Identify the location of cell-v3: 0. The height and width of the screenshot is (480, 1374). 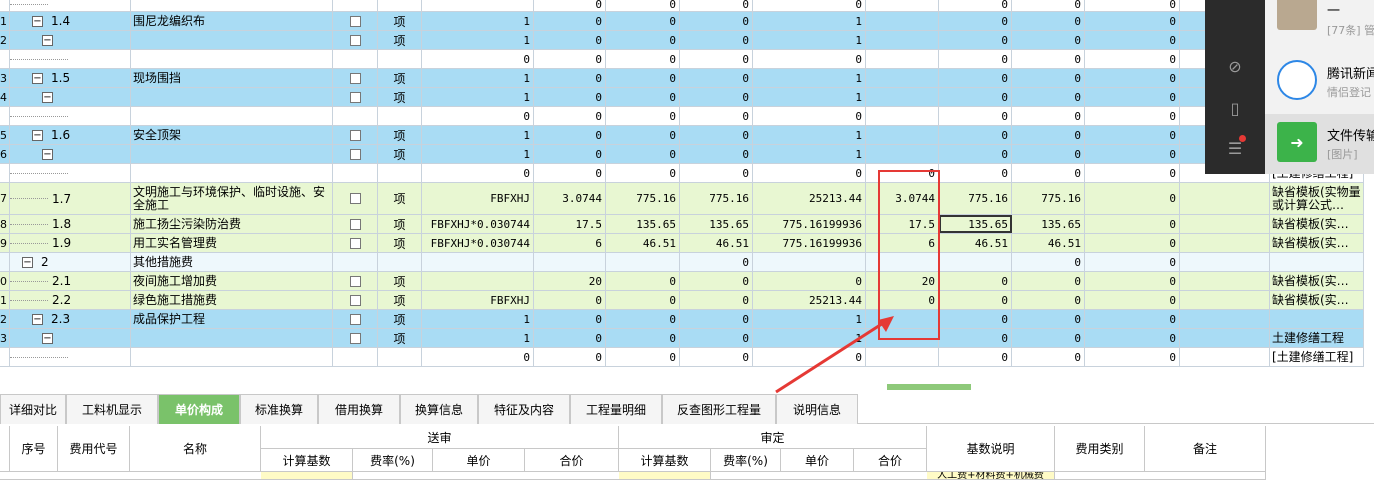
(716, 300).